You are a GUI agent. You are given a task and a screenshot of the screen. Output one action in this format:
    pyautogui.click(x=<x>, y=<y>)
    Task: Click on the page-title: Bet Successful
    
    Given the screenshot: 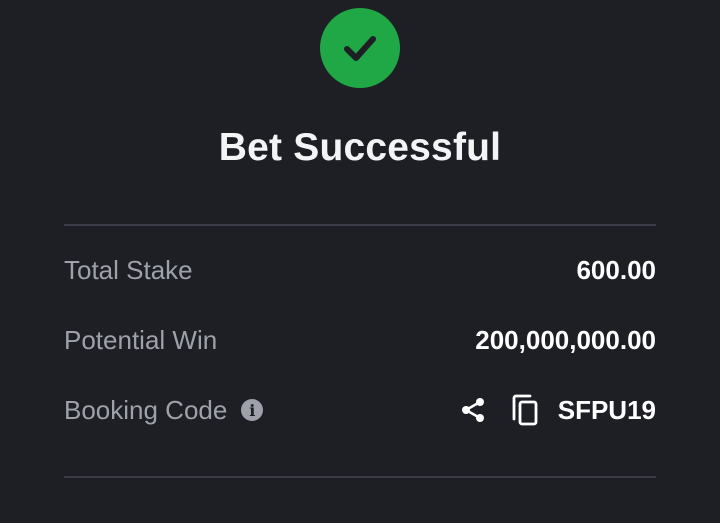 What is the action you would take?
    pyautogui.click(x=360, y=147)
    